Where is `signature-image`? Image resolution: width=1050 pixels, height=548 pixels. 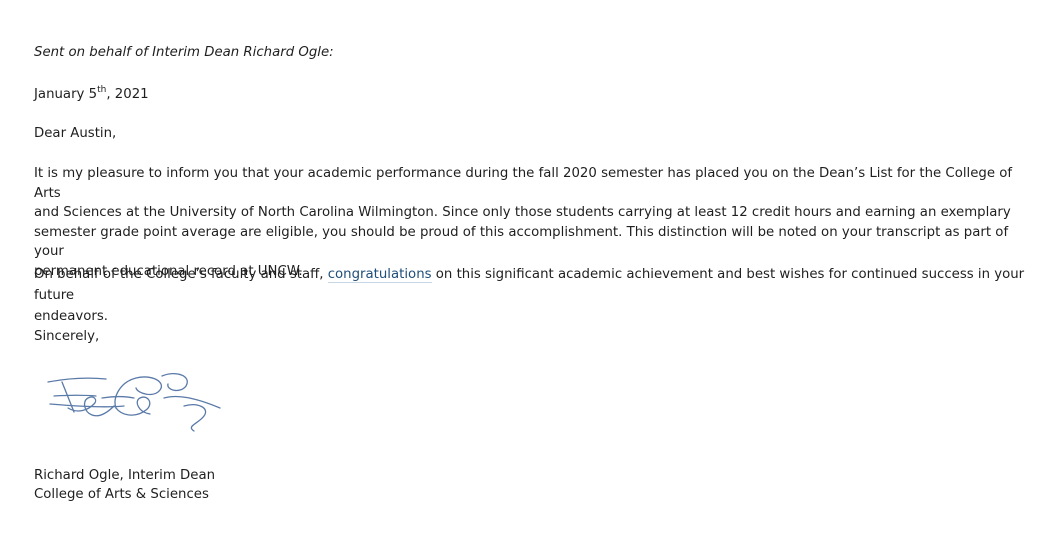
signature-image is located at coordinates (134, 402).